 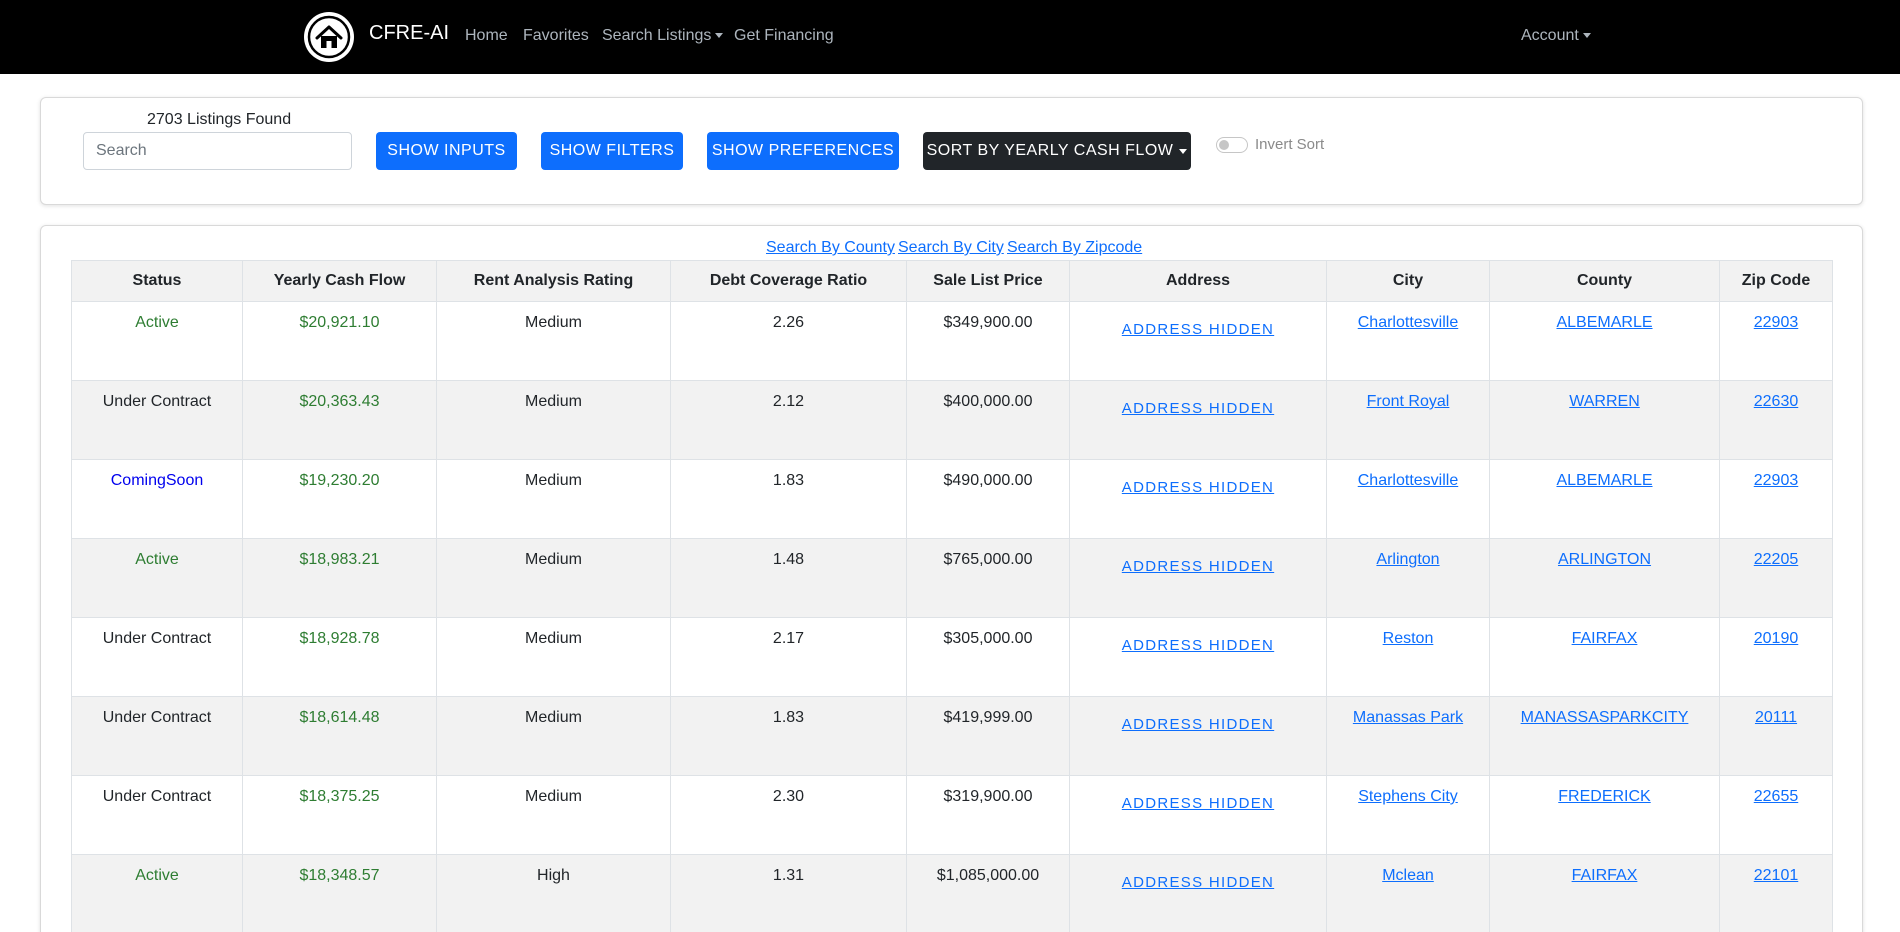 What do you see at coordinates (1605, 717) in the screenshot?
I see `county-link: MANASSASPARKCITY` at bounding box center [1605, 717].